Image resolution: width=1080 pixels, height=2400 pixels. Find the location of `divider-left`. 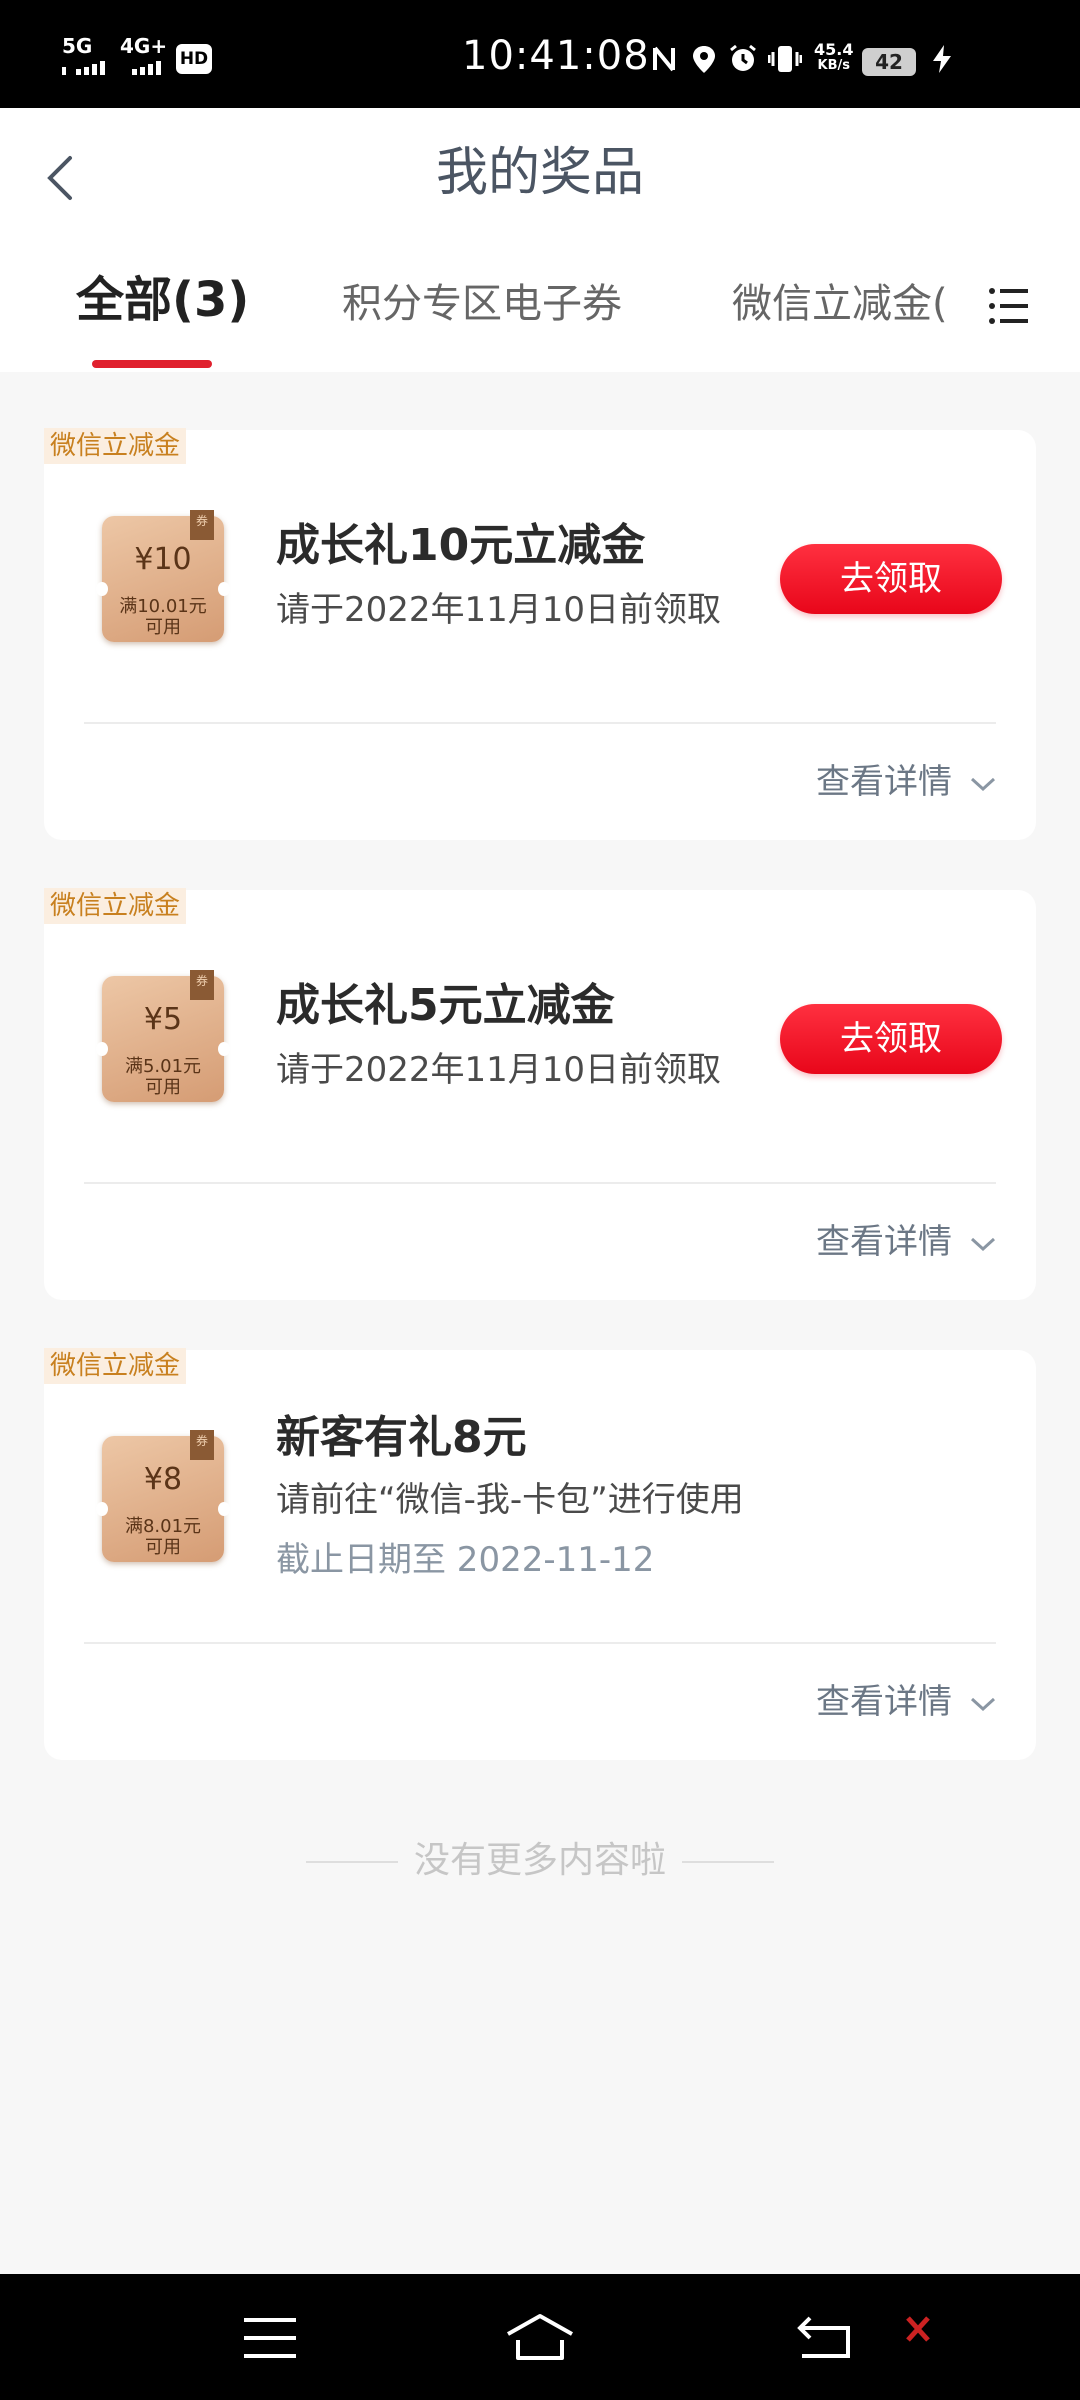

divider-left is located at coordinates (351, 1862).